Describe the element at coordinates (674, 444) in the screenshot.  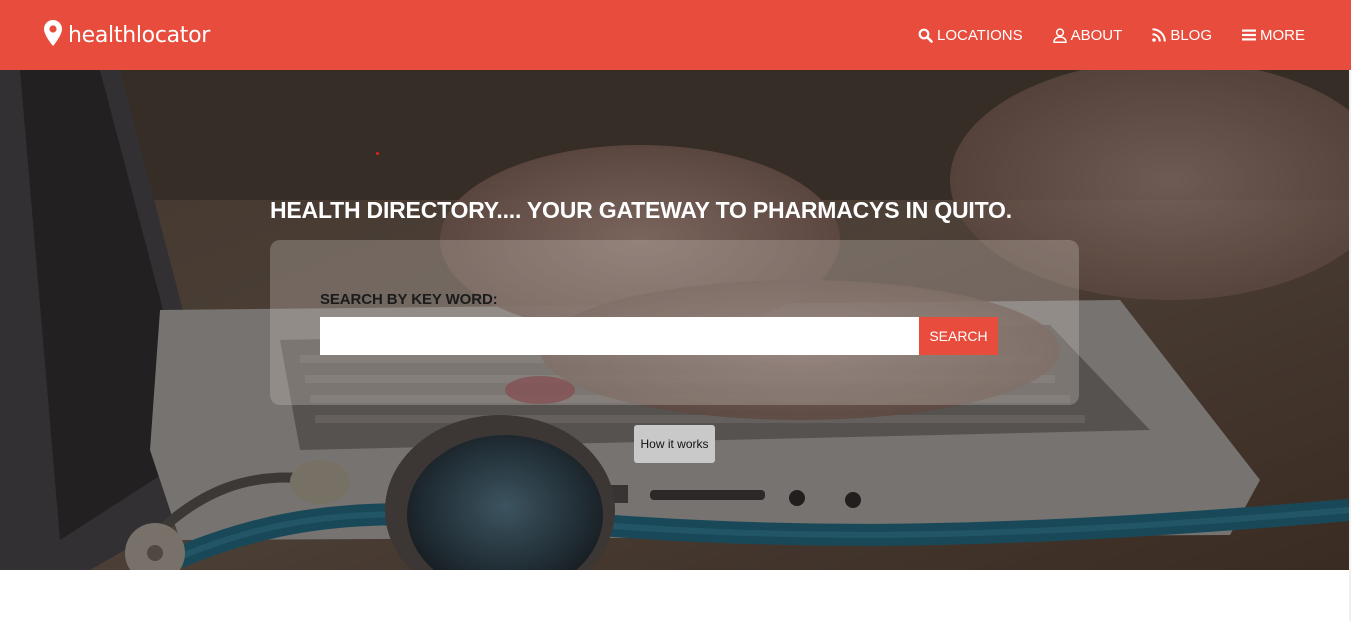
I see `how-it-works-button: How it works` at that location.